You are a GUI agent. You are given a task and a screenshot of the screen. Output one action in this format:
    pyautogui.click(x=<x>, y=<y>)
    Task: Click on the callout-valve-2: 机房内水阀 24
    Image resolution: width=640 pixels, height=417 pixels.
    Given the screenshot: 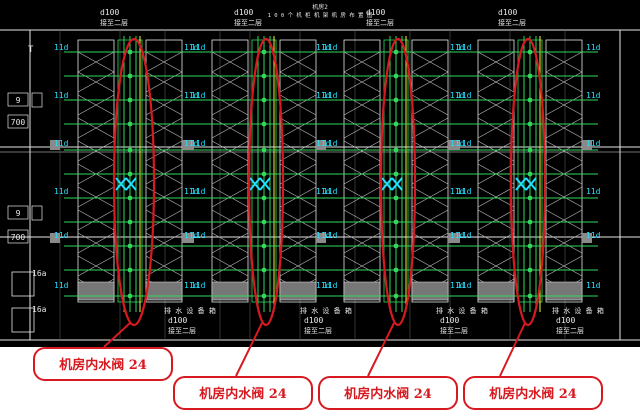 What is the action you would take?
    pyautogui.click(x=243, y=393)
    